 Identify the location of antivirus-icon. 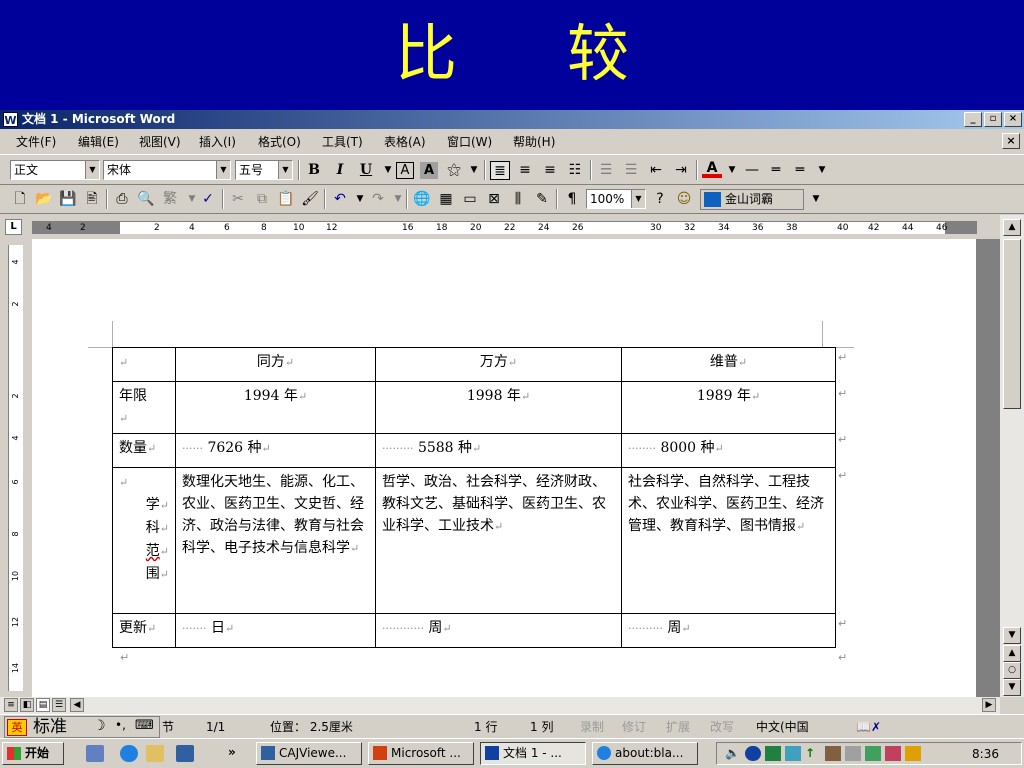
(873, 753).